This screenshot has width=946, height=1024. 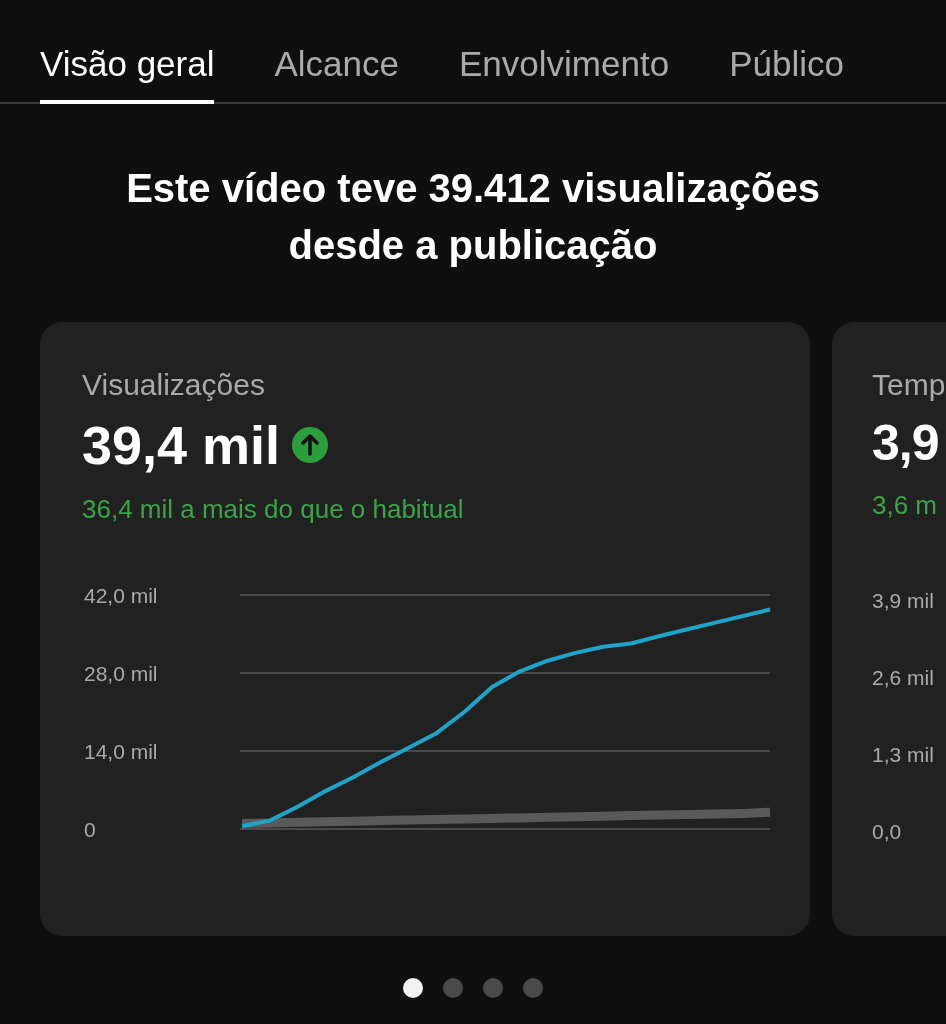 What do you see at coordinates (173, 385) in the screenshot?
I see `card-title: Visualizações` at bounding box center [173, 385].